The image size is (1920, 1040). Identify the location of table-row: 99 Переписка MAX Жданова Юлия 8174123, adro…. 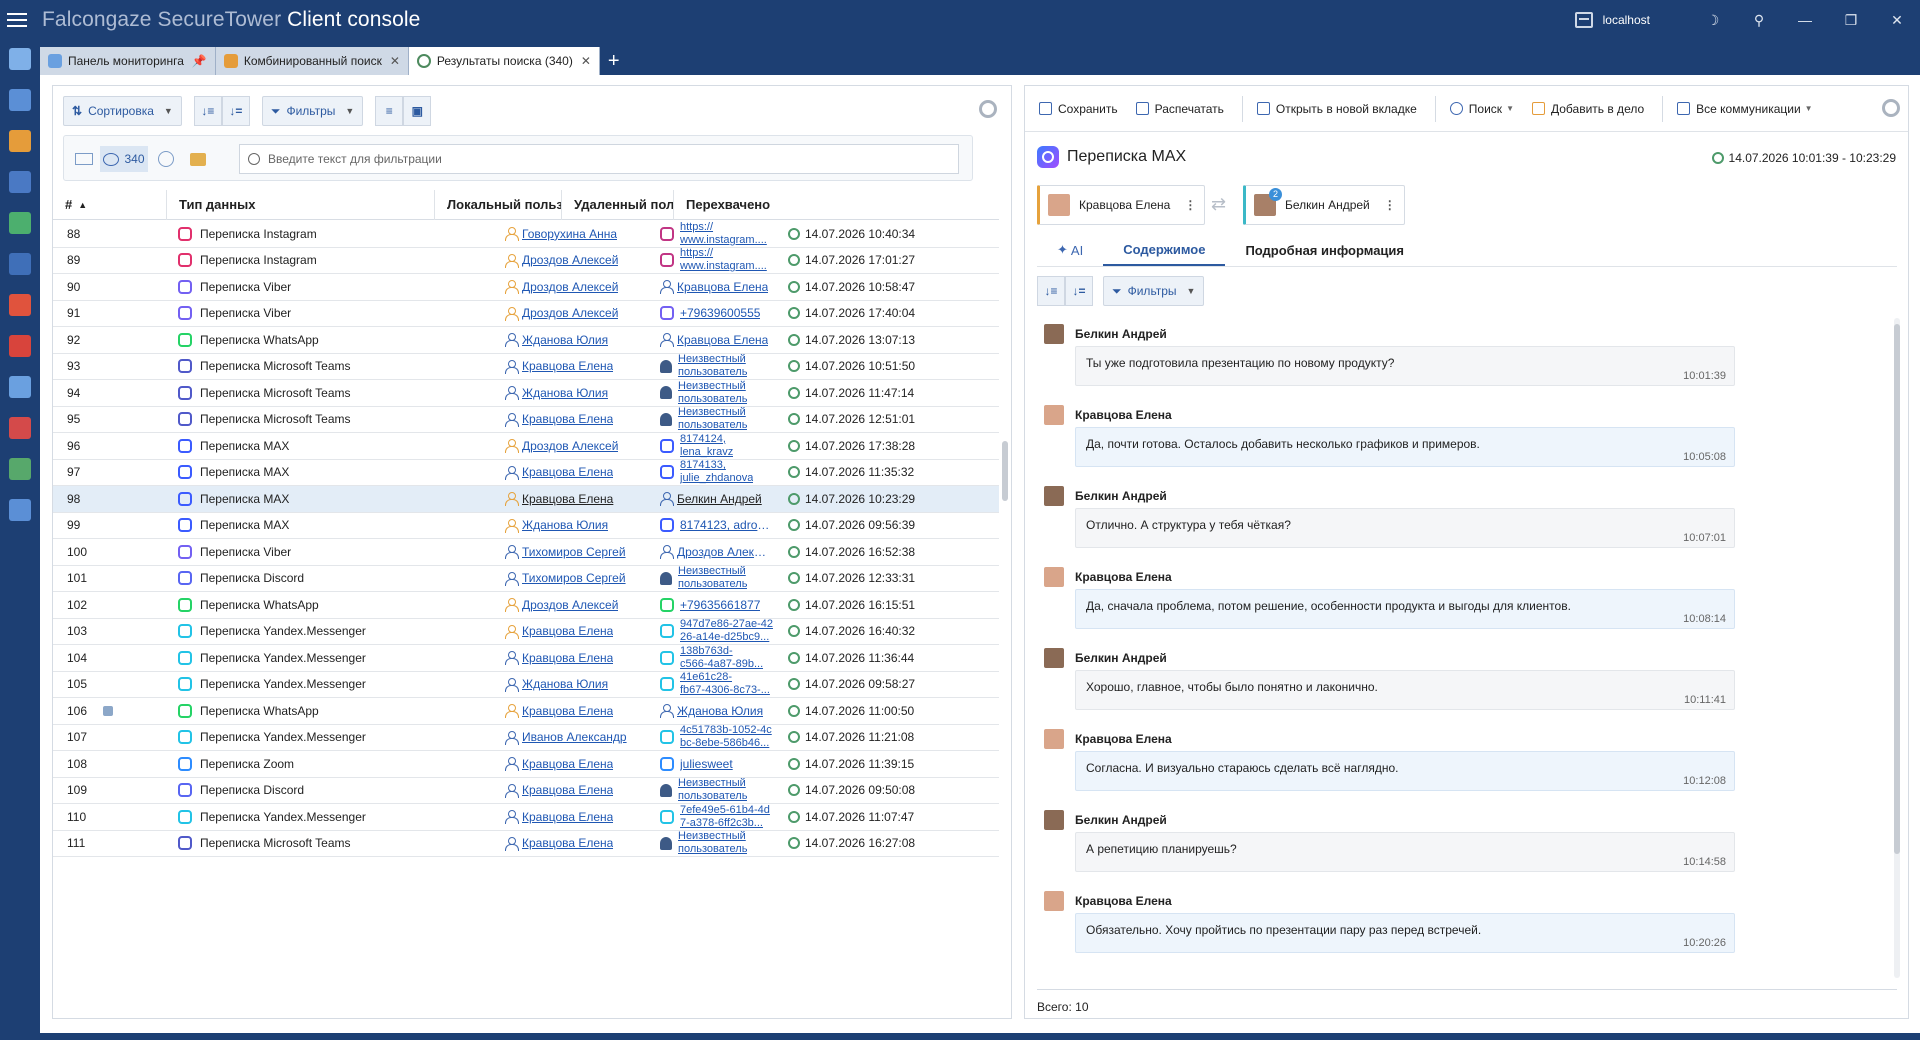
(526, 526).